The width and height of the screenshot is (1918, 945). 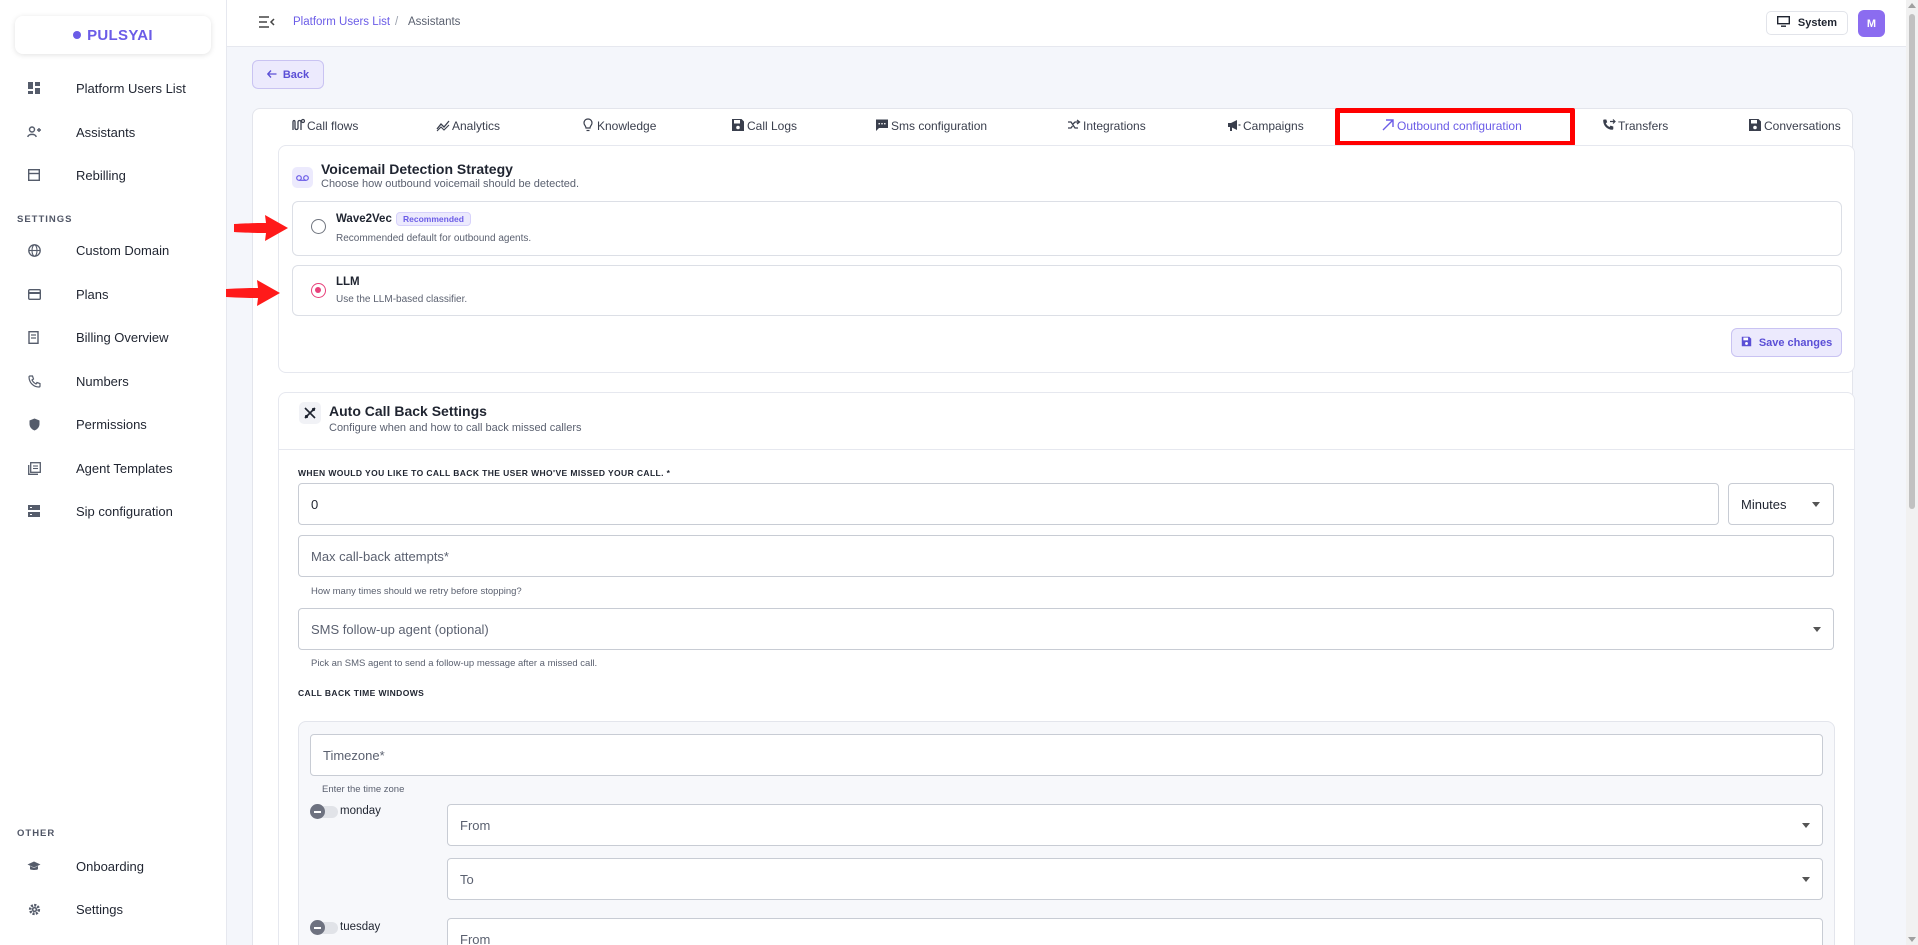 I want to click on tab-sms-configuration: Sms configuration, so click(x=931, y=126).